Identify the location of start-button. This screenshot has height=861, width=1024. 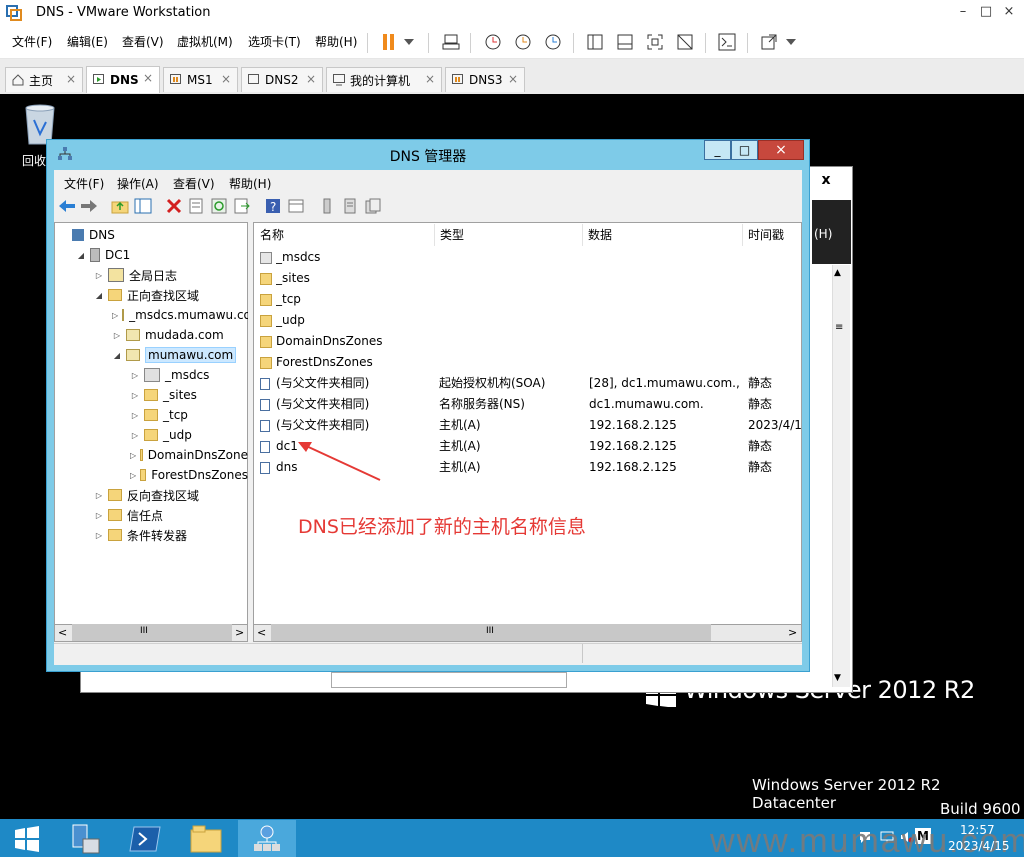
(27, 838).